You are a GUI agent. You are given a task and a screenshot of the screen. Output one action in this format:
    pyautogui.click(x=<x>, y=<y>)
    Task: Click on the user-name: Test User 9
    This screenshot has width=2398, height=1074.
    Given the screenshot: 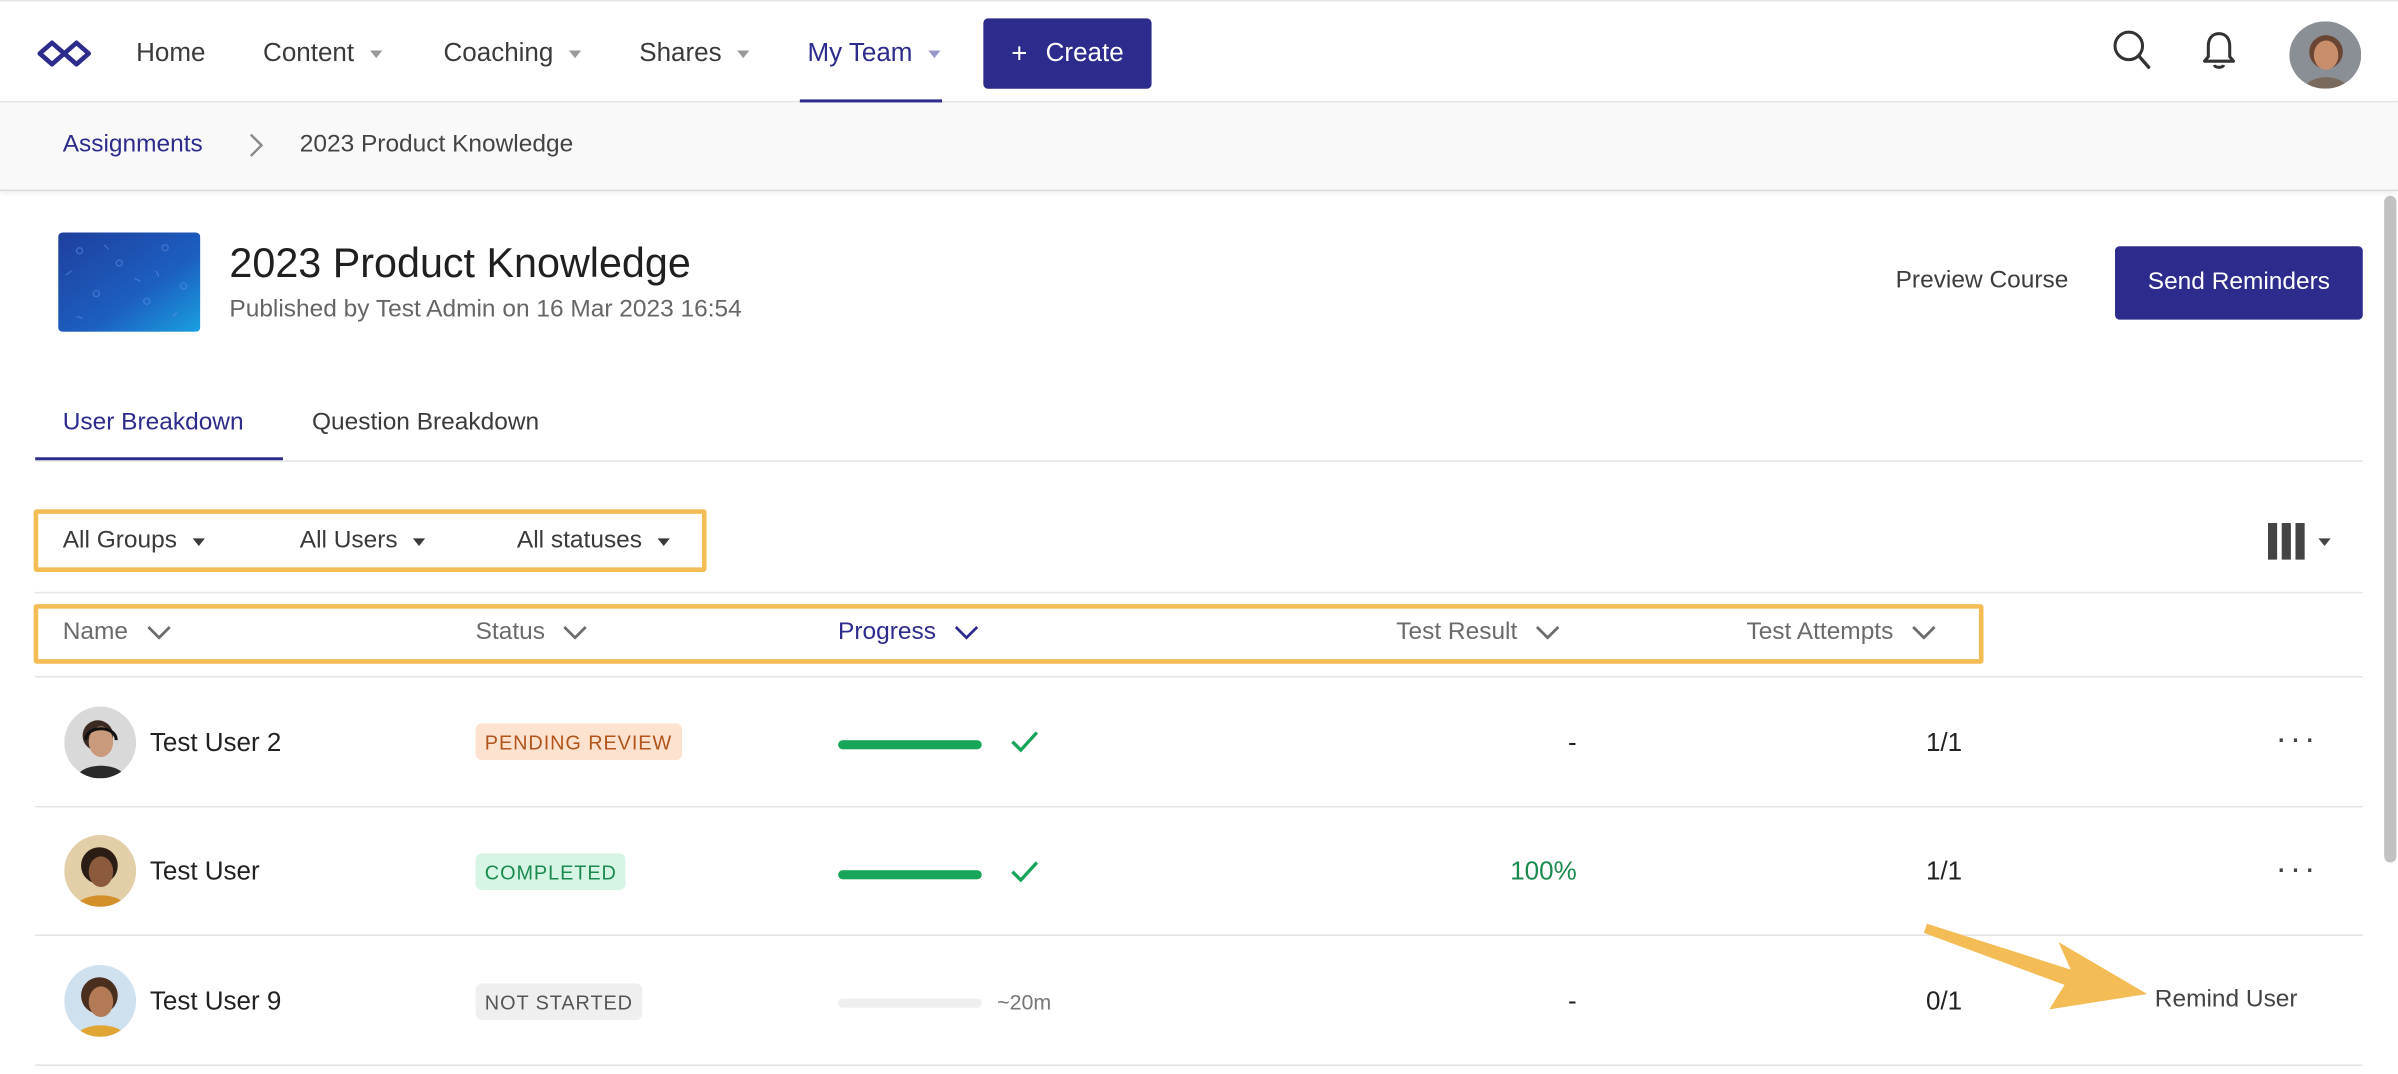 What is the action you would take?
    pyautogui.click(x=215, y=1001)
    